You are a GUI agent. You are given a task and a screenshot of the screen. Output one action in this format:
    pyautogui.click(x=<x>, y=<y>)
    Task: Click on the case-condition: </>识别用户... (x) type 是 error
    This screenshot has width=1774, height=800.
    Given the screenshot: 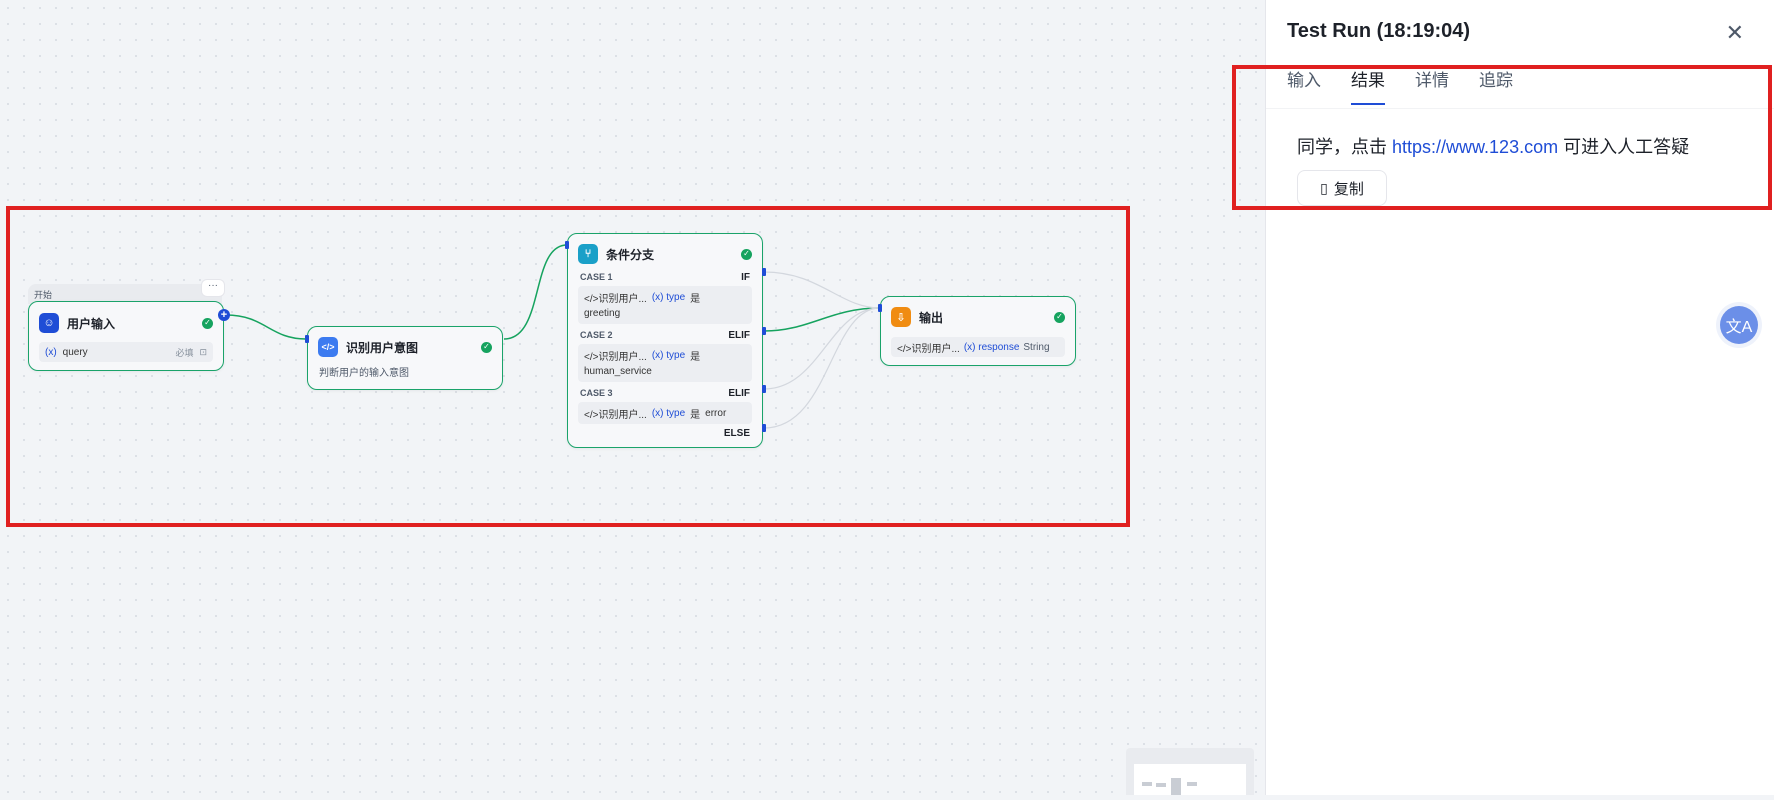 What is the action you would take?
    pyautogui.click(x=665, y=413)
    